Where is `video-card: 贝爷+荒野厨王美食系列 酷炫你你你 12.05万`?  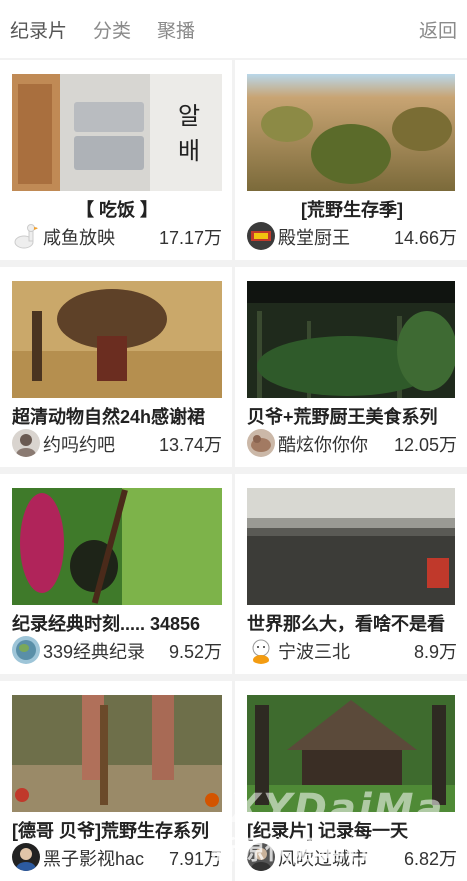
video-card: 贝爷+荒野厨王美食系列 酷炫你你你 12.05万 is located at coordinates (351, 367).